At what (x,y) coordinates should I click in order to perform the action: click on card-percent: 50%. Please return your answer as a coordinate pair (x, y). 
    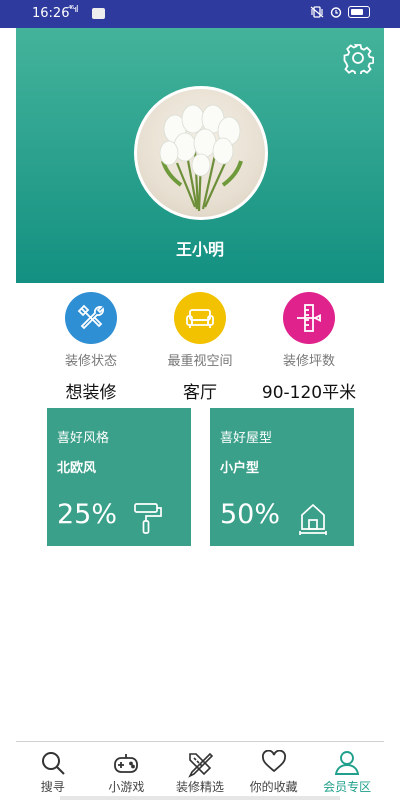
    Looking at the image, I should click on (250, 514).